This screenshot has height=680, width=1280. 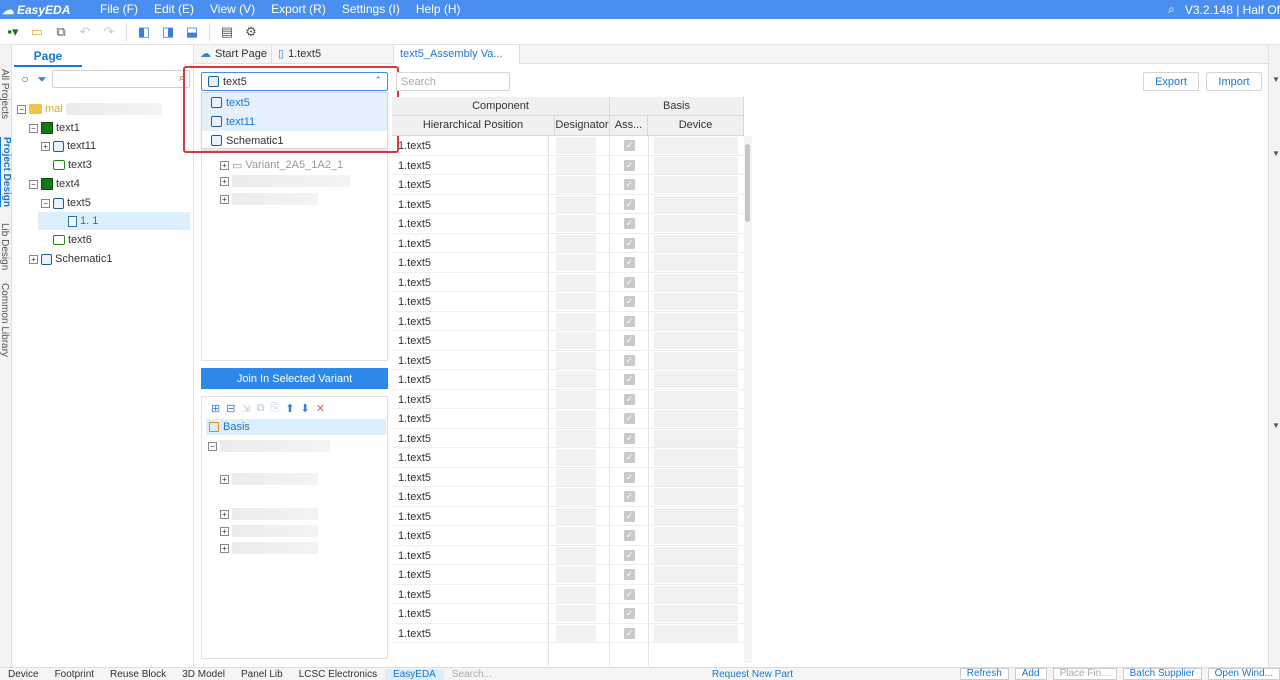 I want to click on copy-icon: ⧉, so click(x=261, y=408).